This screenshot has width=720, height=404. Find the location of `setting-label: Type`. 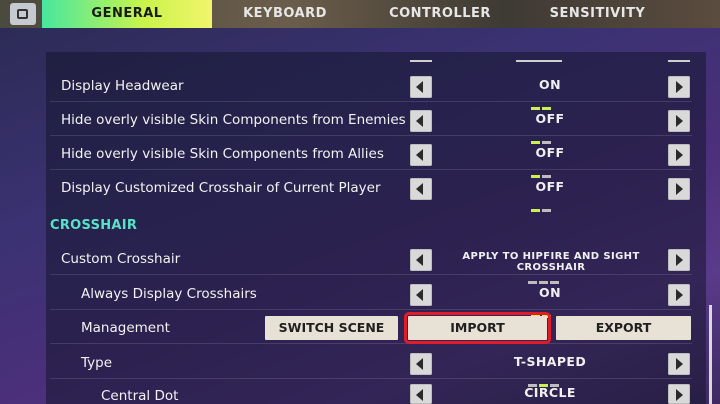

setting-label: Type is located at coordinates (97, 363).